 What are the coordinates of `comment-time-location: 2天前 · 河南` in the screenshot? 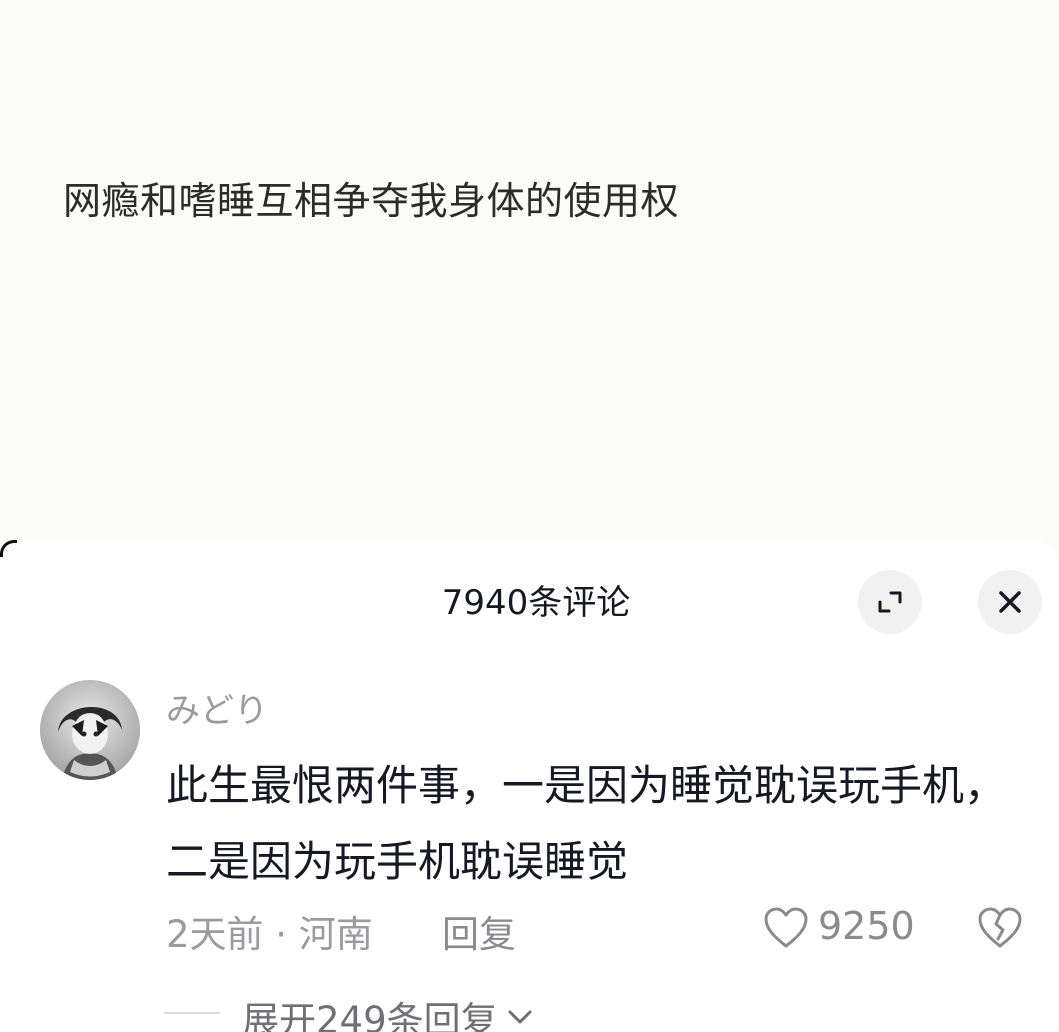 It's located at (269, 934).